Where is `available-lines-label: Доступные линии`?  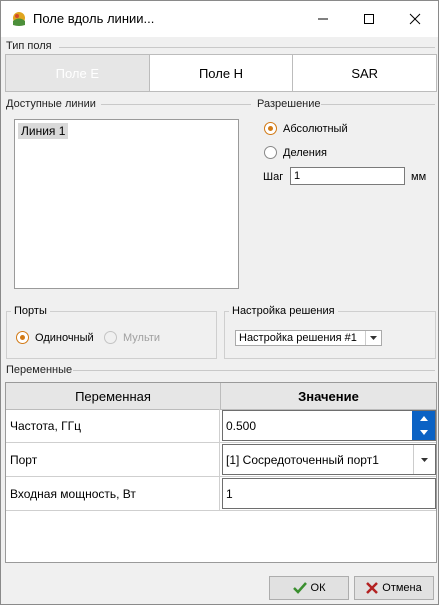
available-lines-label: Доступные линии is located at coordinates (51, 104).